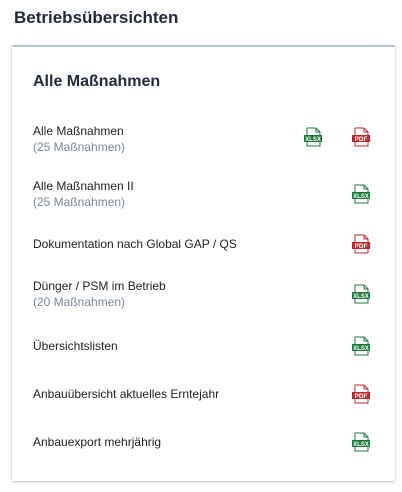 The width and height of the screenshot is (402, 492). I want to click on report-label: Anbauexport mehrjährig, so click(97, 442).